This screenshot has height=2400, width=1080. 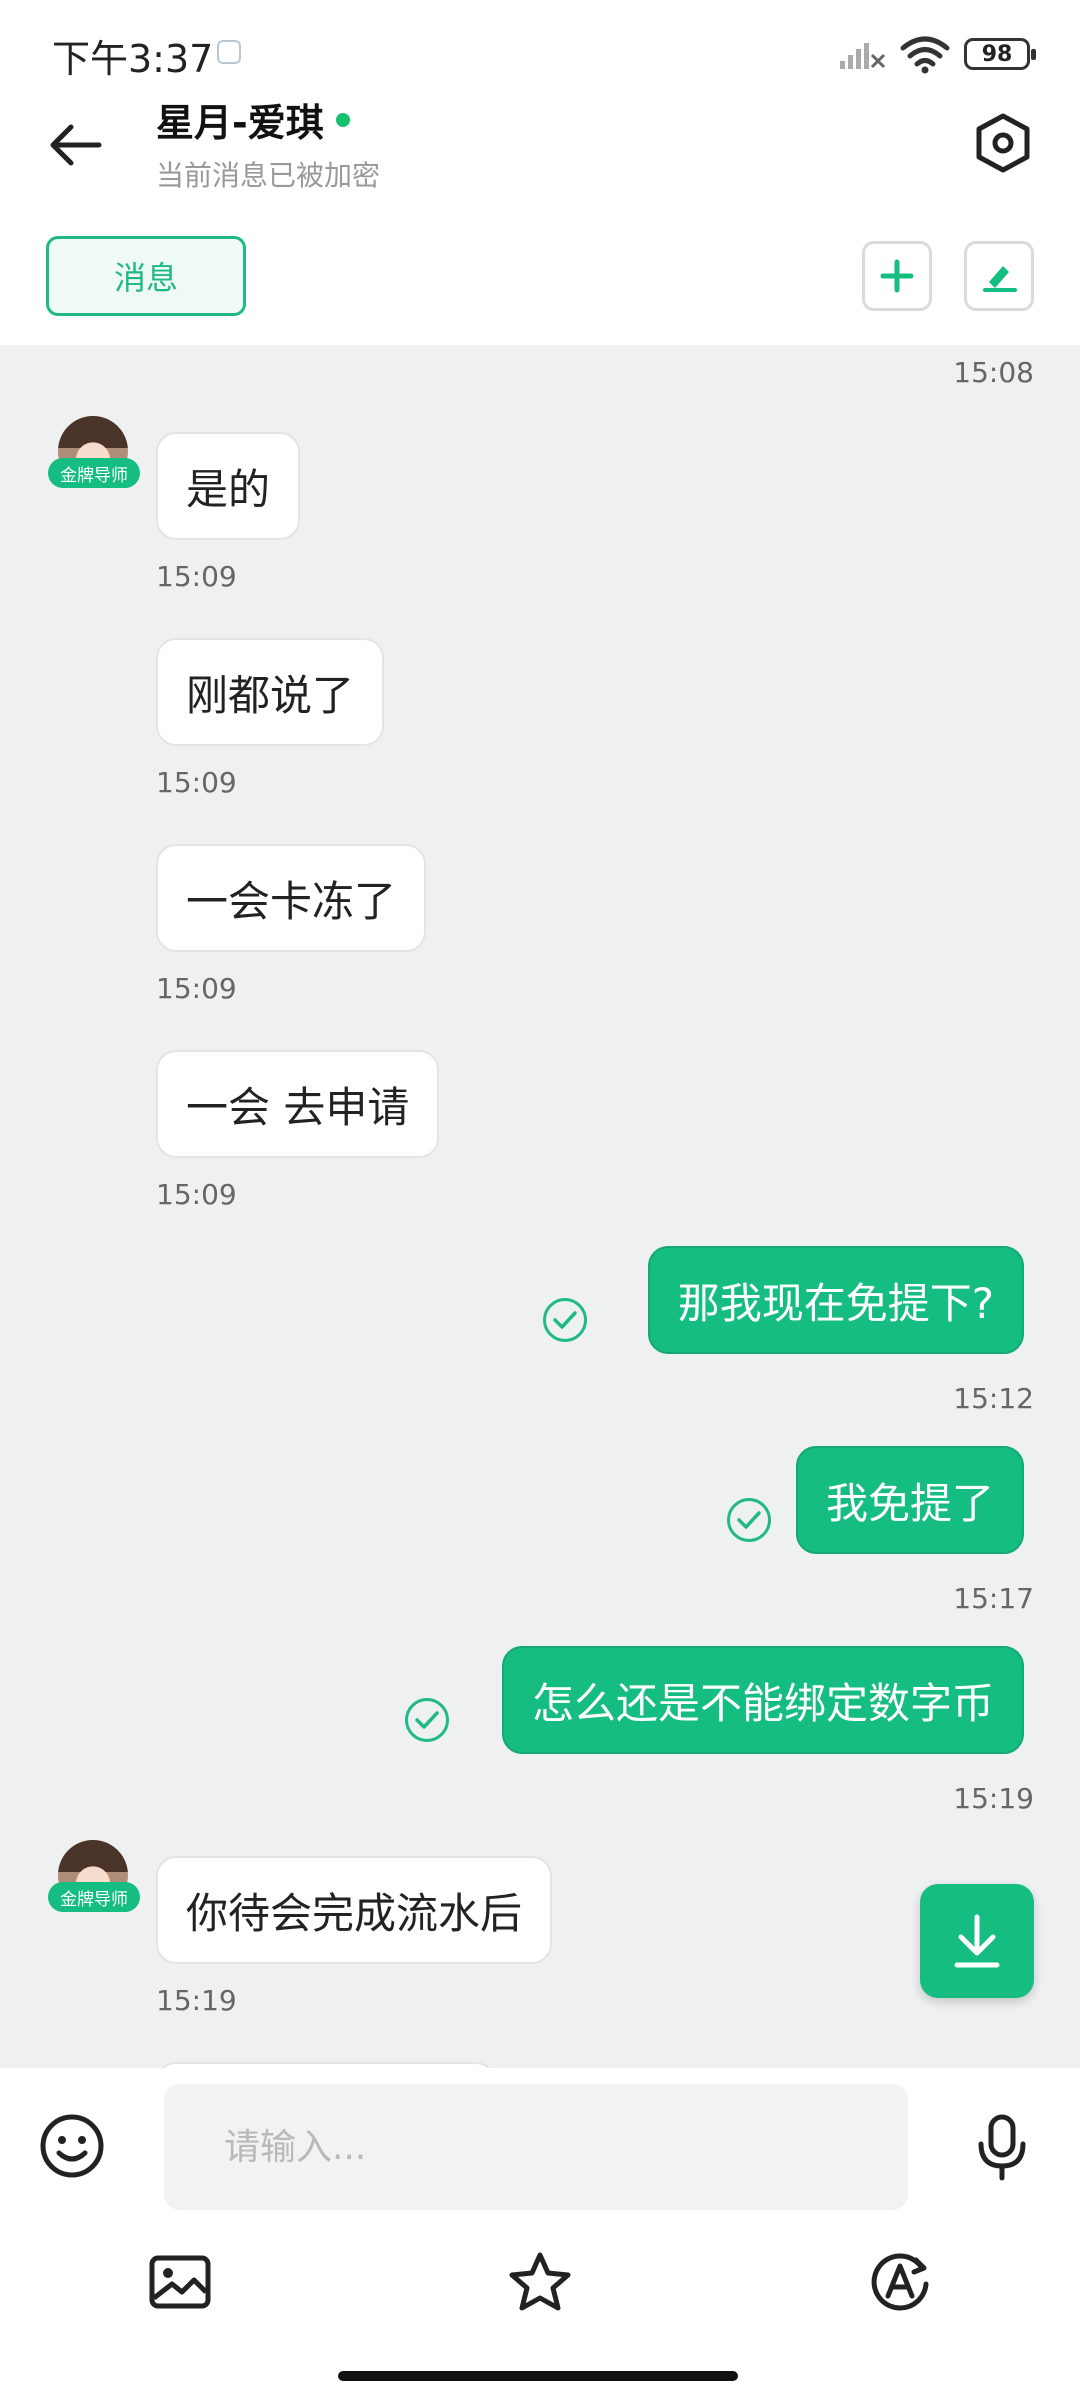 I want to click on emoji-button, so click(x=72, y=2146).